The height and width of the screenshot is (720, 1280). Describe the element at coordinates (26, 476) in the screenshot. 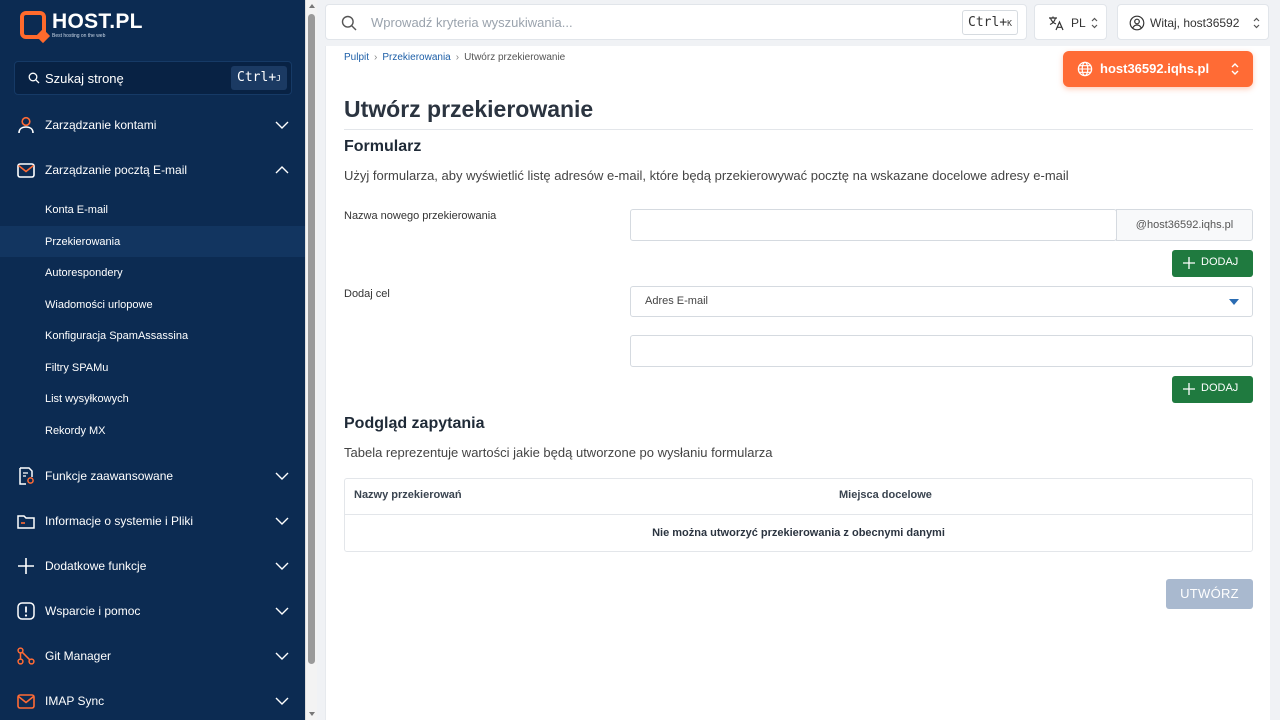

I see `advanced-settings-icon` at that location.